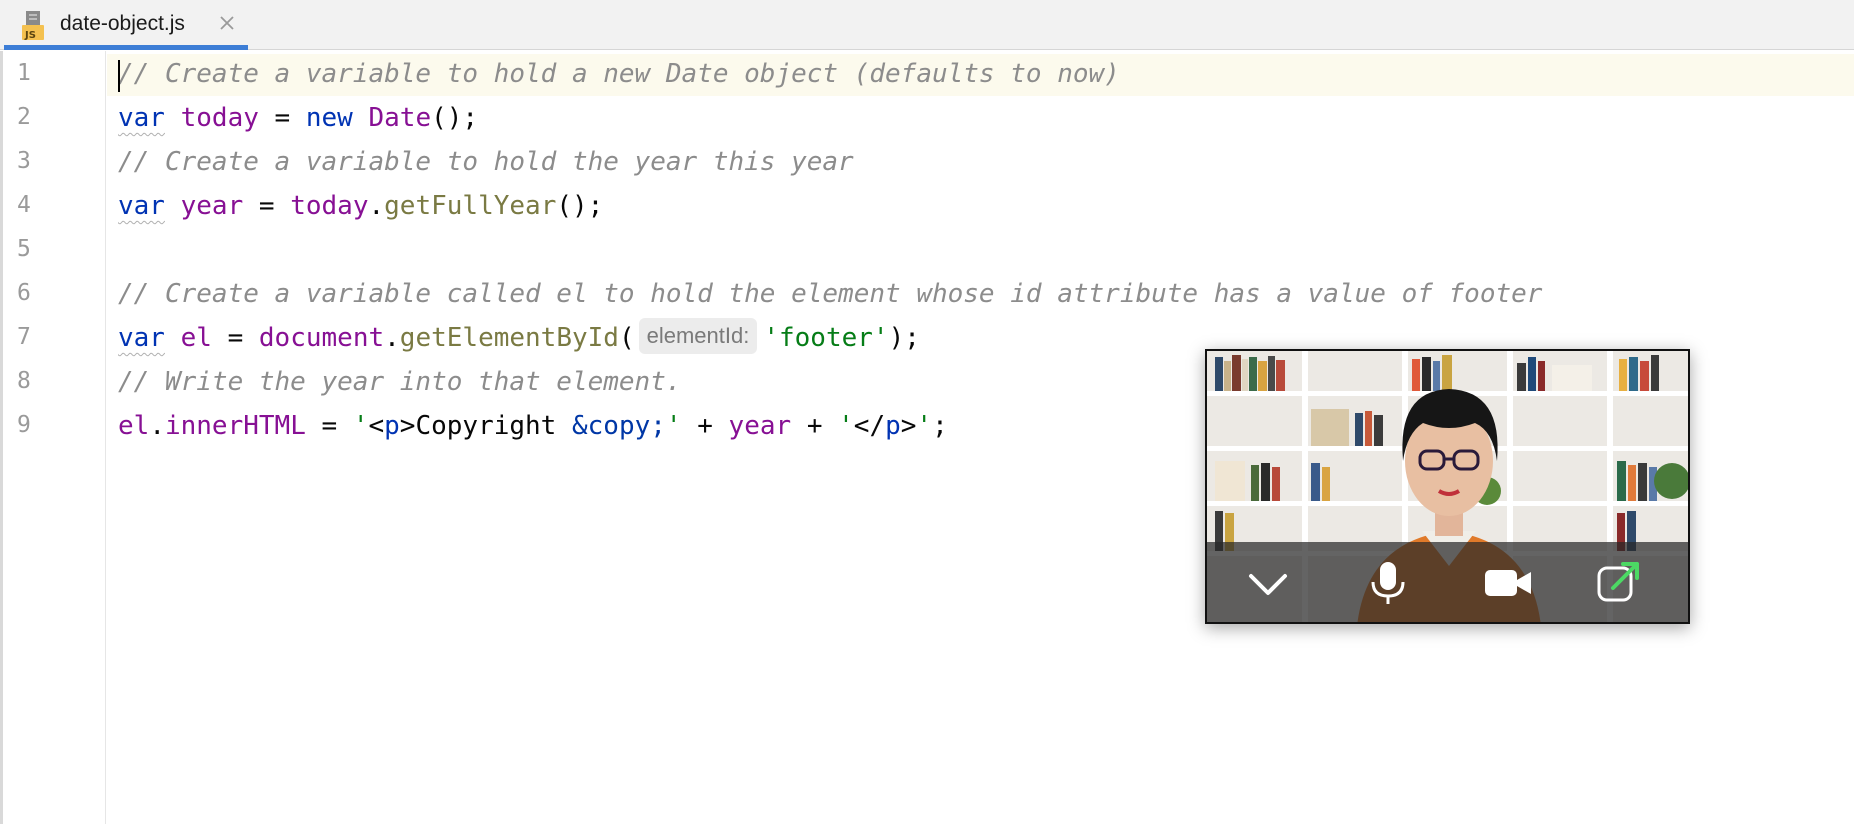 The height and width of the screenshot is (824, 1854). What do you see at coordinates (509, 338) in the screenshot?
I see `function-name: getElementById` at bounding box center [509, 338].